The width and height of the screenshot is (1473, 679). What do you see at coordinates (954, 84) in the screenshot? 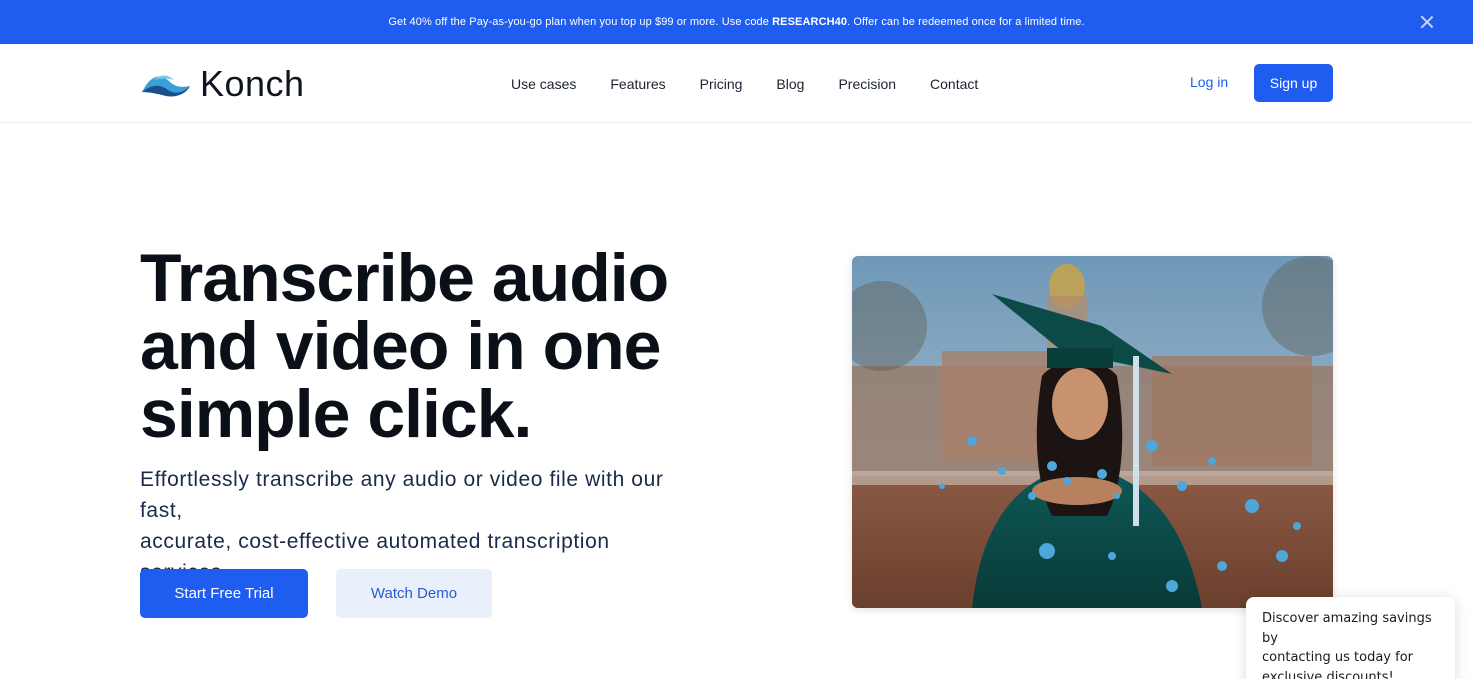
I see `nav-contact: Contact` at bounding box center [954, 84].